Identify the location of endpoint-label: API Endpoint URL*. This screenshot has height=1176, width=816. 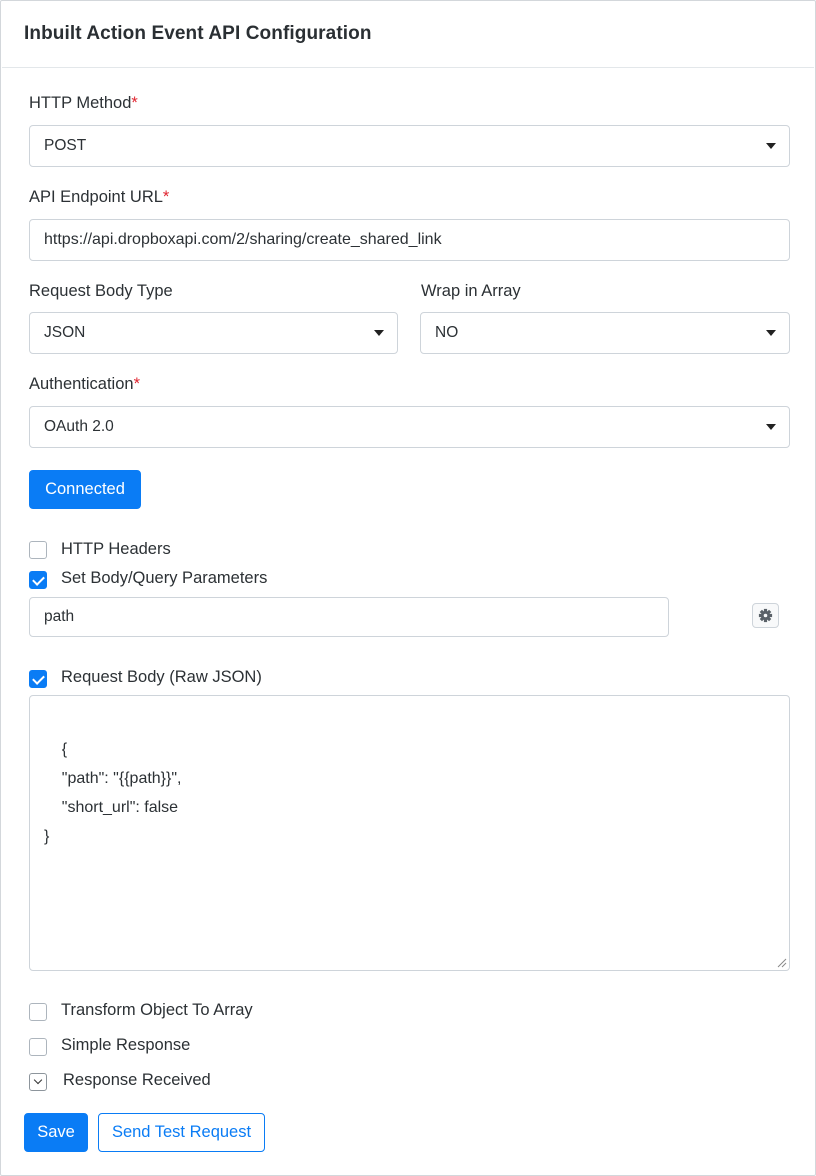
(99, 197).